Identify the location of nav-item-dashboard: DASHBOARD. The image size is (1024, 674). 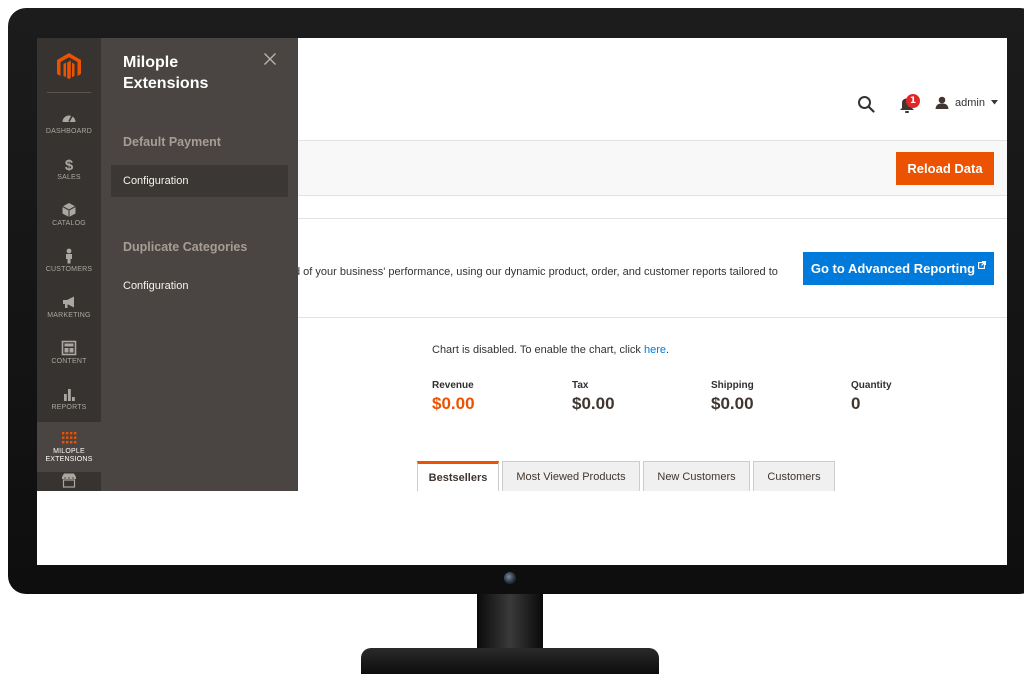
(69, 123).